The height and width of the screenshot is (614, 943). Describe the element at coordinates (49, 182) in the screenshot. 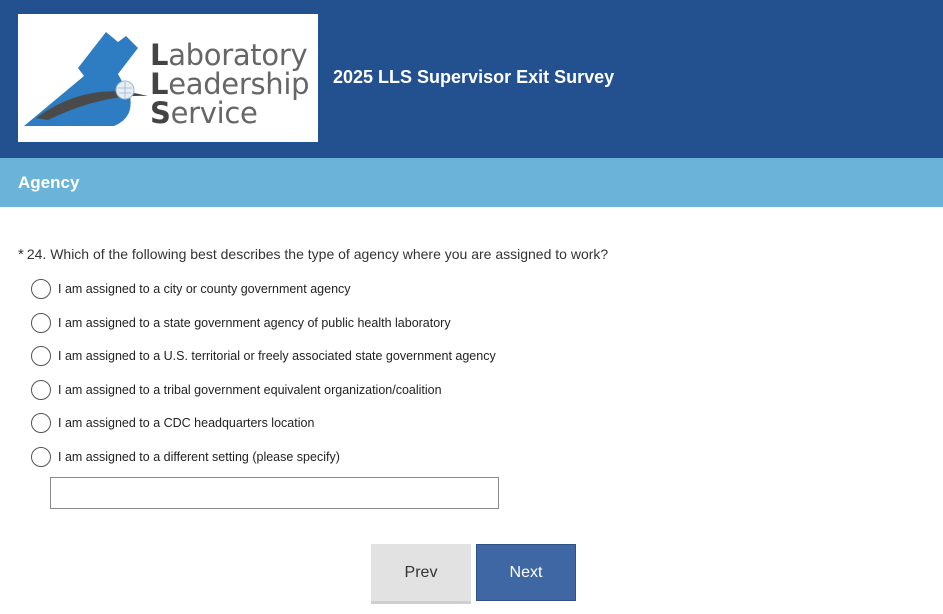

I see `section-title: Agency` at that location.